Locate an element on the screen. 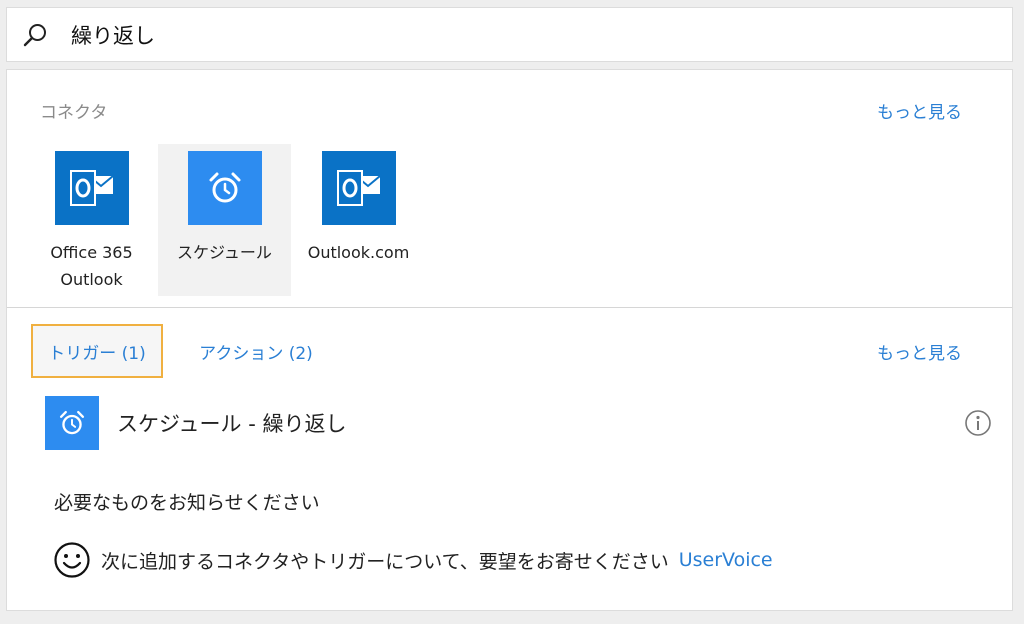 This screenshot has height=624, width=1024. operations-see-more-link: もっと見る is located at coordinates (919, 351).